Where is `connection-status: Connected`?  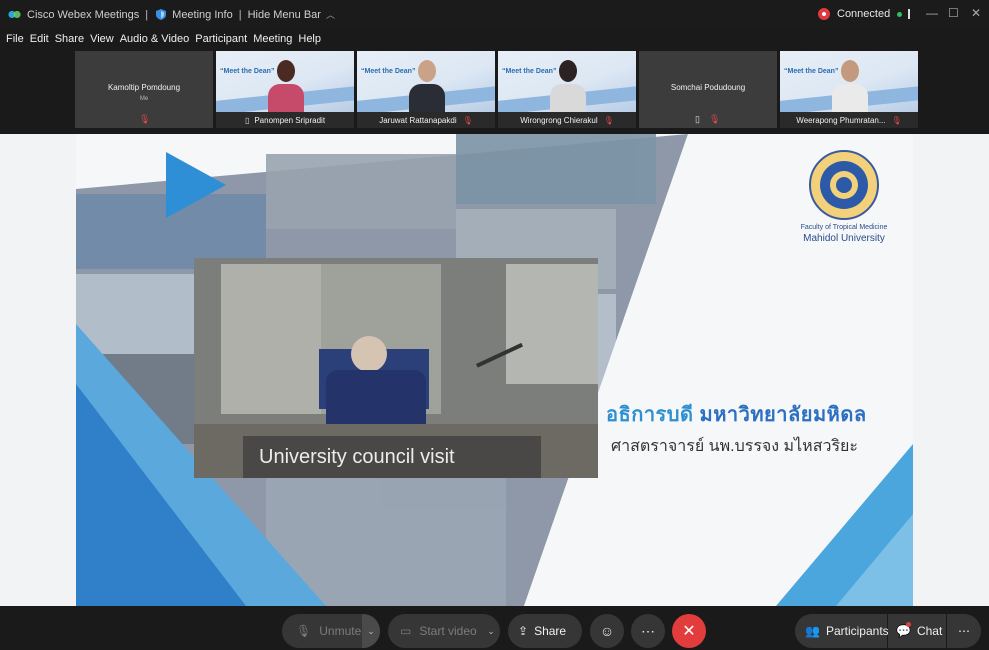 connection-status: Connected is located at coordinates (860, 14).